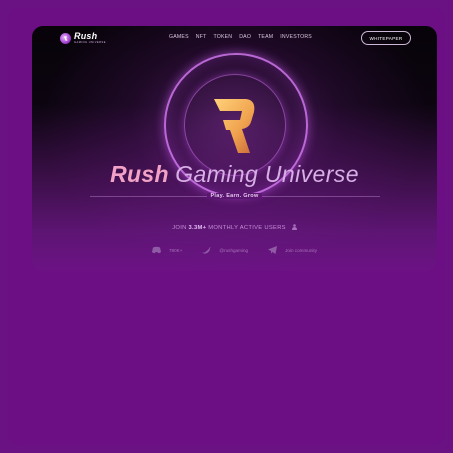  I want to click on menu-item-games: GAMES, so click(179, 37).